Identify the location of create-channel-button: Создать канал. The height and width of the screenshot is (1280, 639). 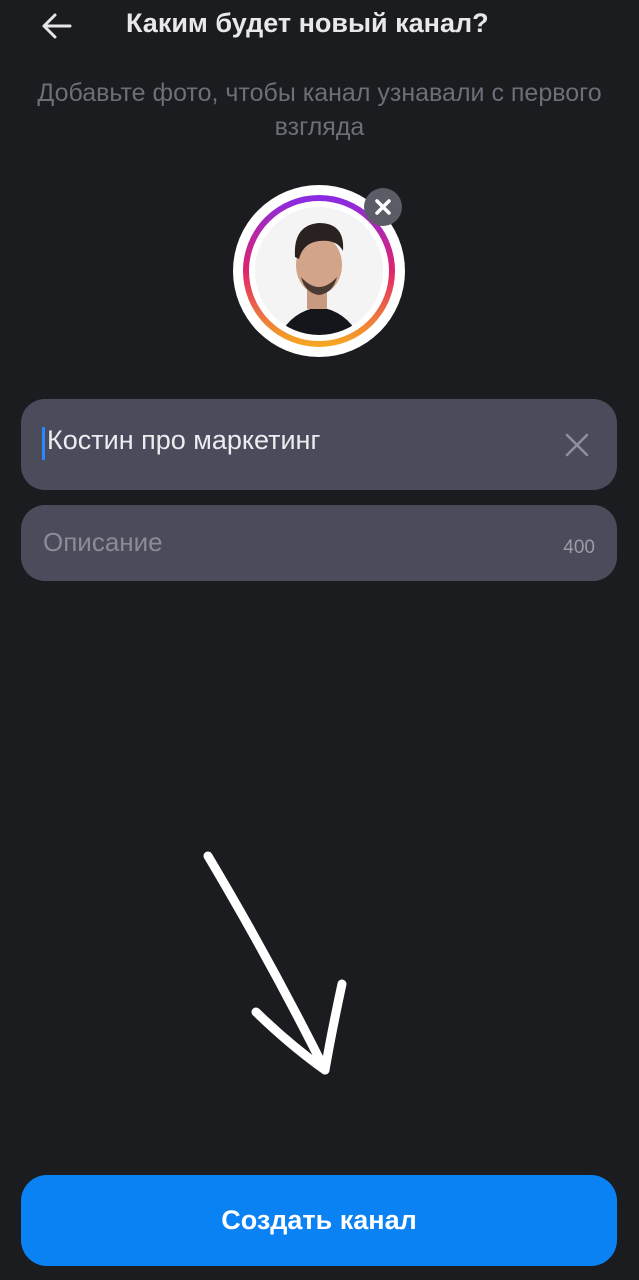
(319, 1220).